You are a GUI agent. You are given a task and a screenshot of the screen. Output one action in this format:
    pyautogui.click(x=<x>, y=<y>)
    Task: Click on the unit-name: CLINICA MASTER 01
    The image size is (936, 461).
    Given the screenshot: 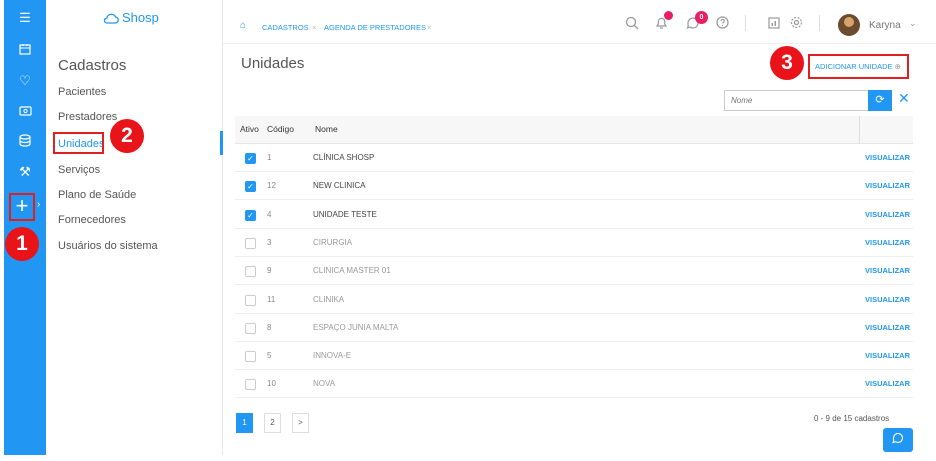 What is the action you would take?
    pyautogui.click(x=352, y=271)
    